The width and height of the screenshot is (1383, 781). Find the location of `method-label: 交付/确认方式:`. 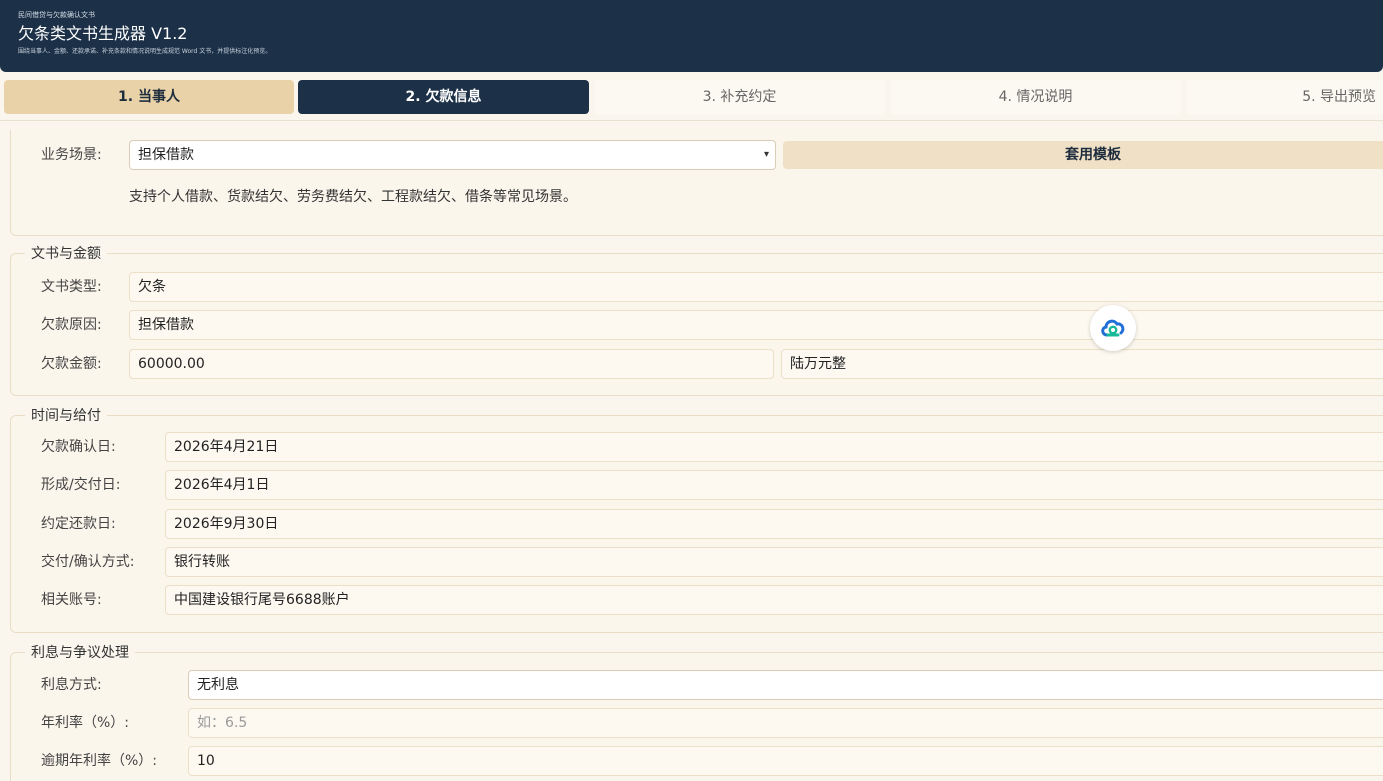

method-label: 交付/确认方式: is located at coordinates (88, 562).